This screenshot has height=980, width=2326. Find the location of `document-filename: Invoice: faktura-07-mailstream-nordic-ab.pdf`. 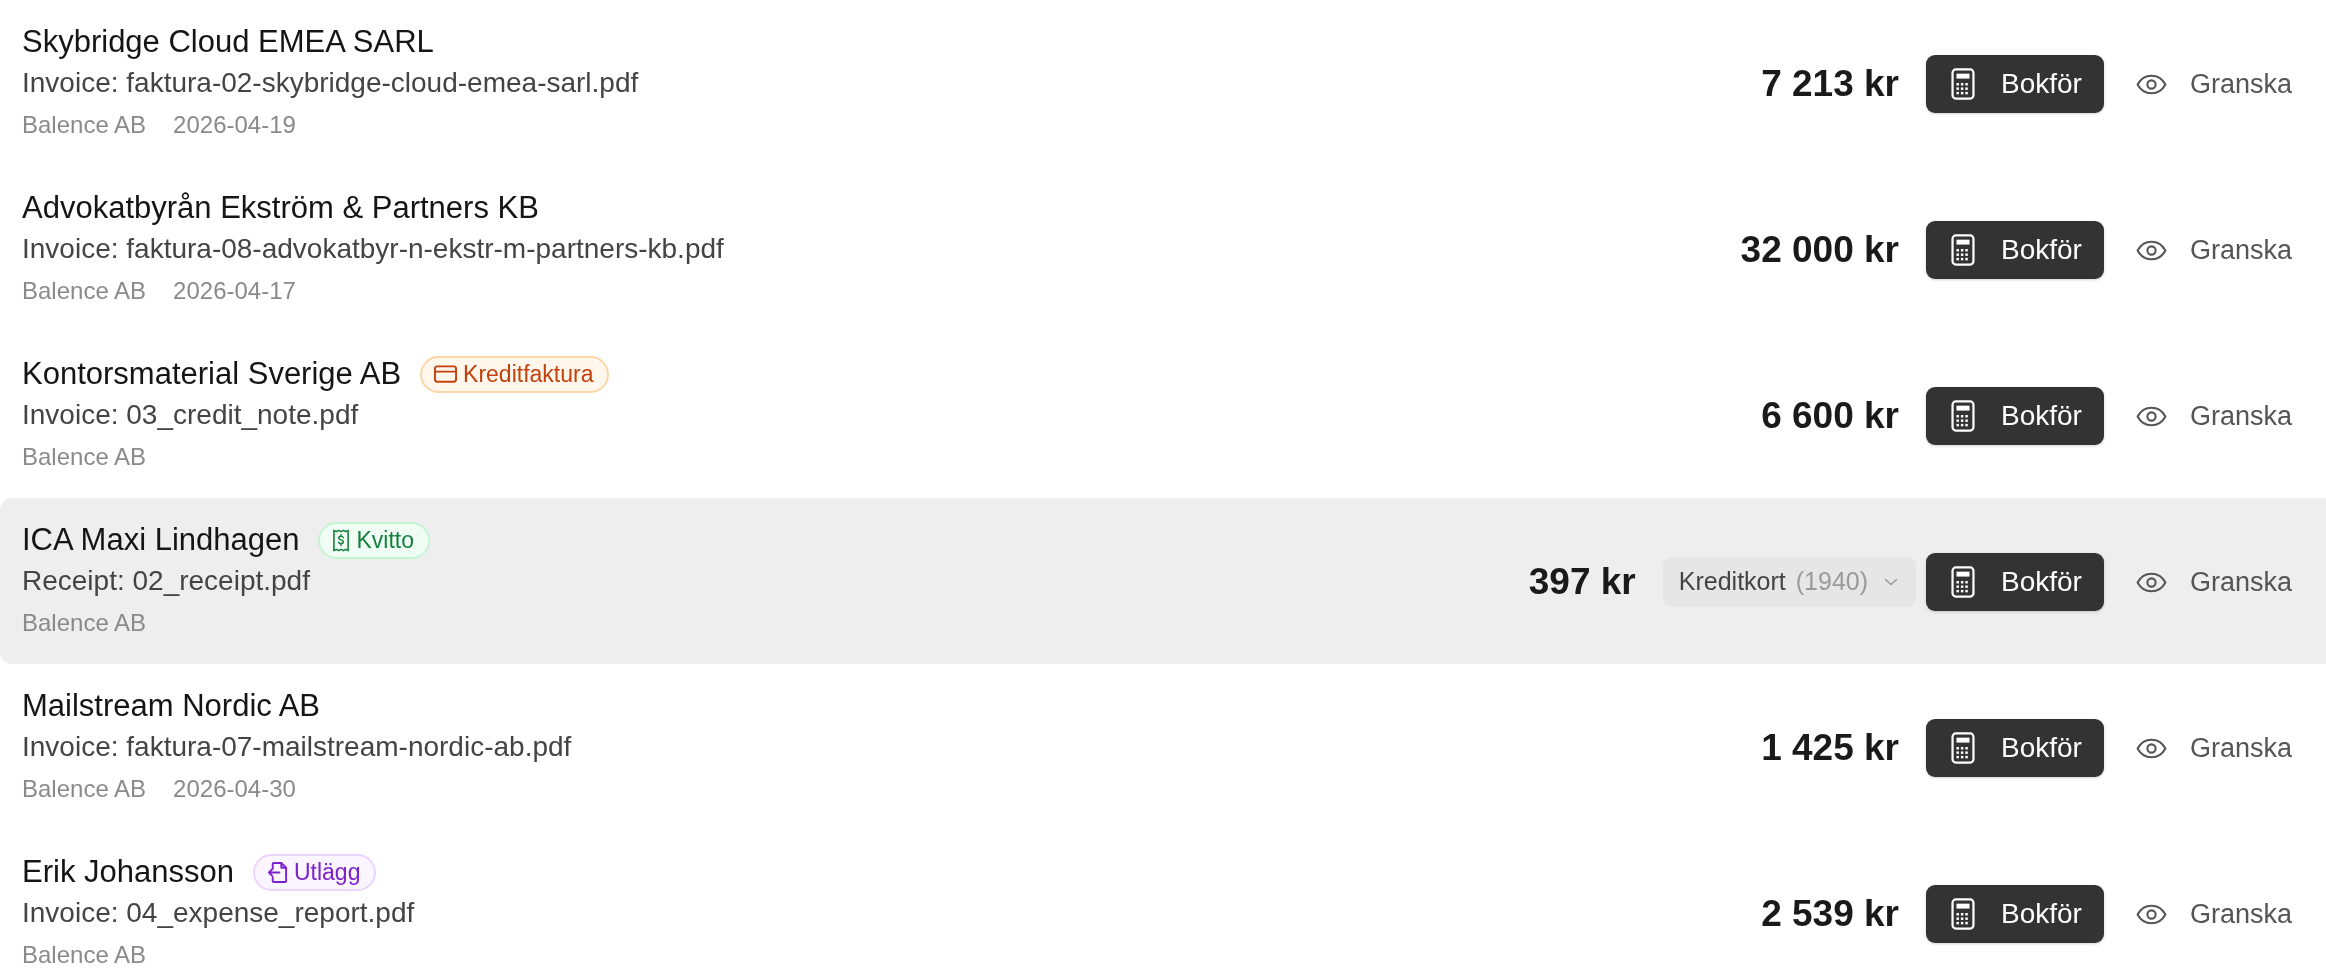

document-filename: Invoice: faktura-07-mailstream-nordic-ab.pdf is located at coordinates (297, 747).